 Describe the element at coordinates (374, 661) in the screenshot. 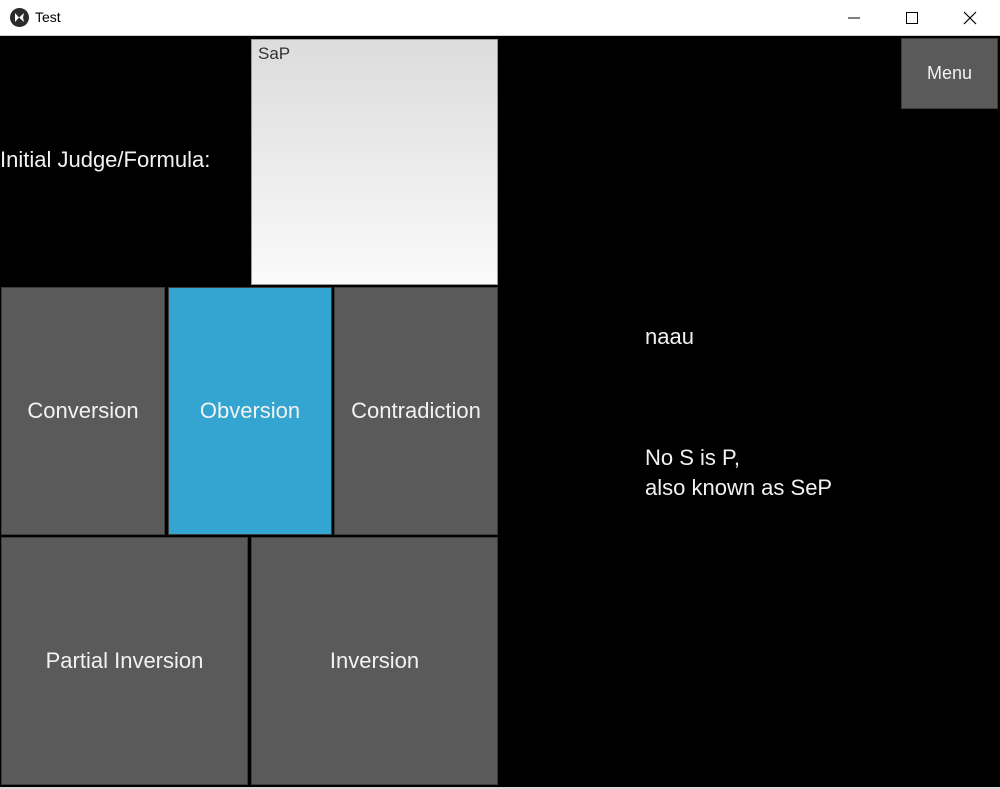

I see `inversion-button: Inversion` at that location.